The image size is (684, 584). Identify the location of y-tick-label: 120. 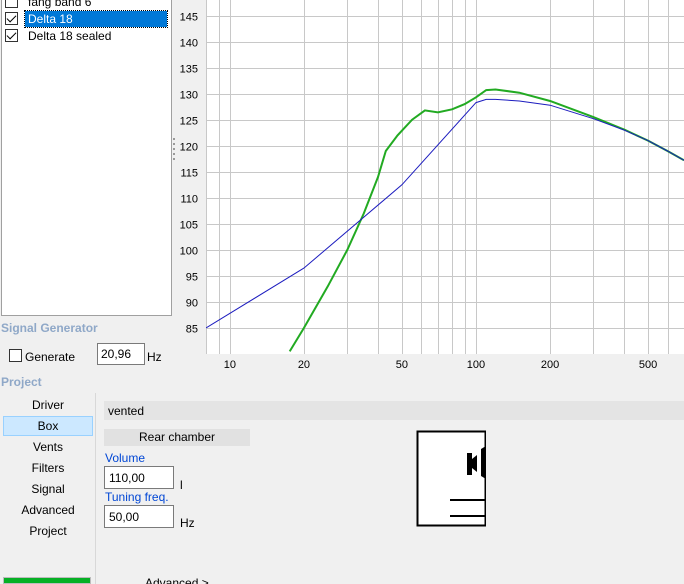
(189, 148).